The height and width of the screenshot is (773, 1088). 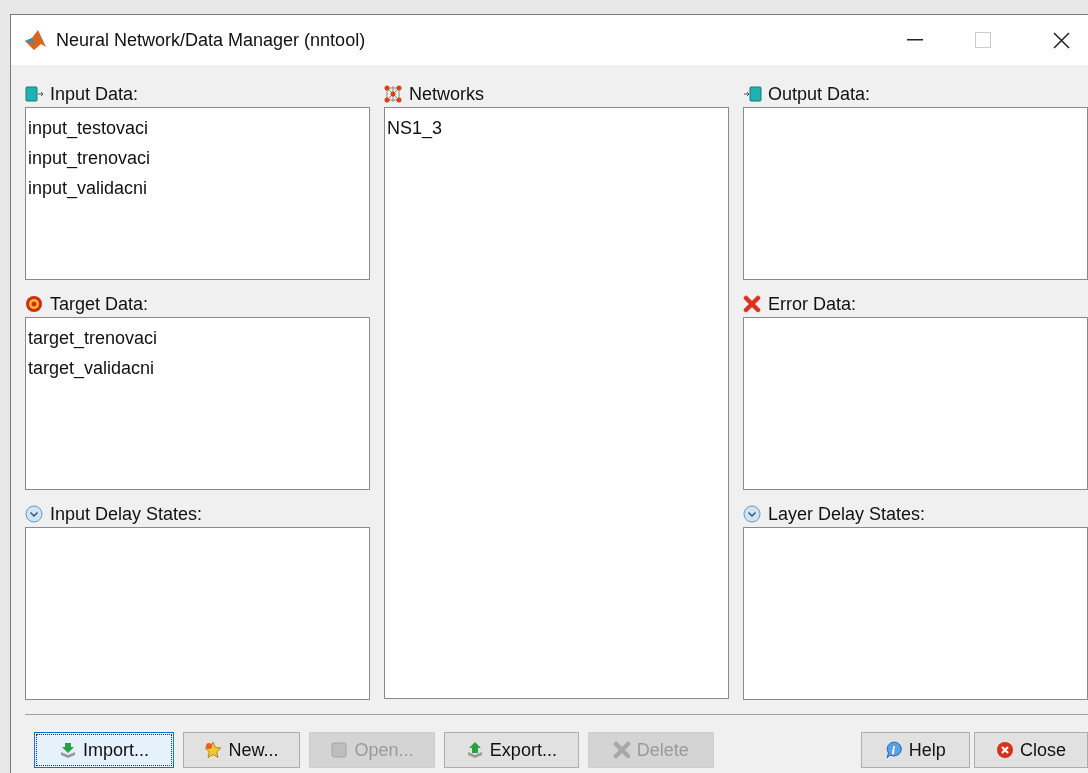 I want to click on close-button: Close, so click(x=1030, y=750).